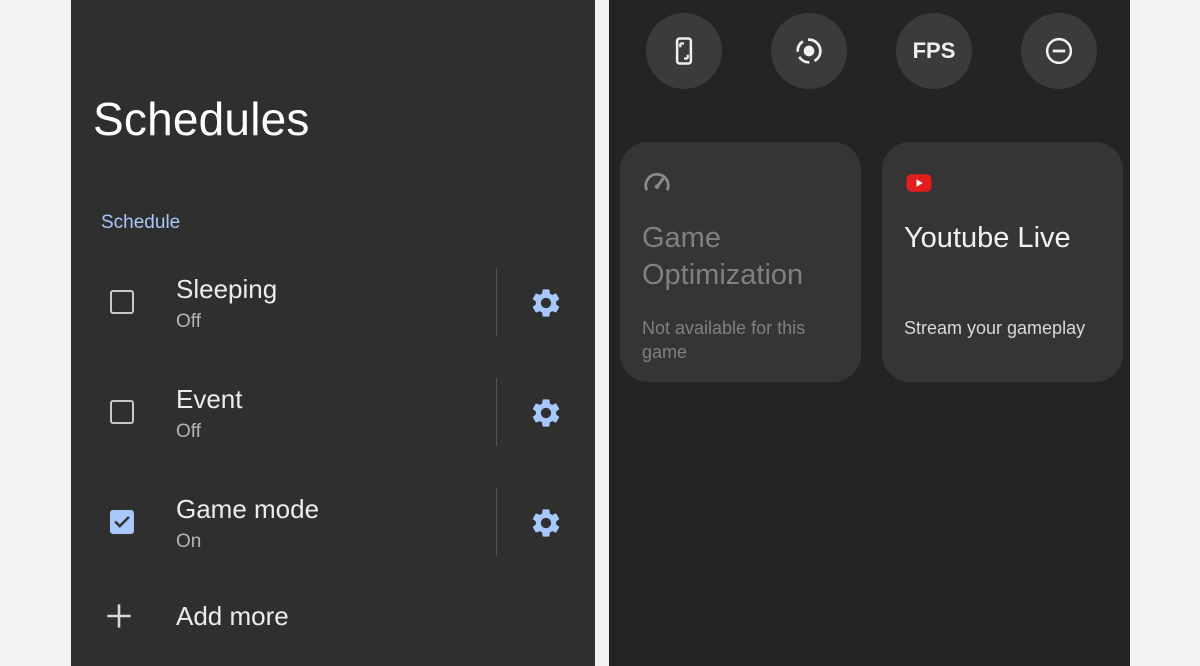  Describe the element at coordinates (333, 303) in the screenshot. I see `schedule-row-sleeping: Sleeping Off` at that location.